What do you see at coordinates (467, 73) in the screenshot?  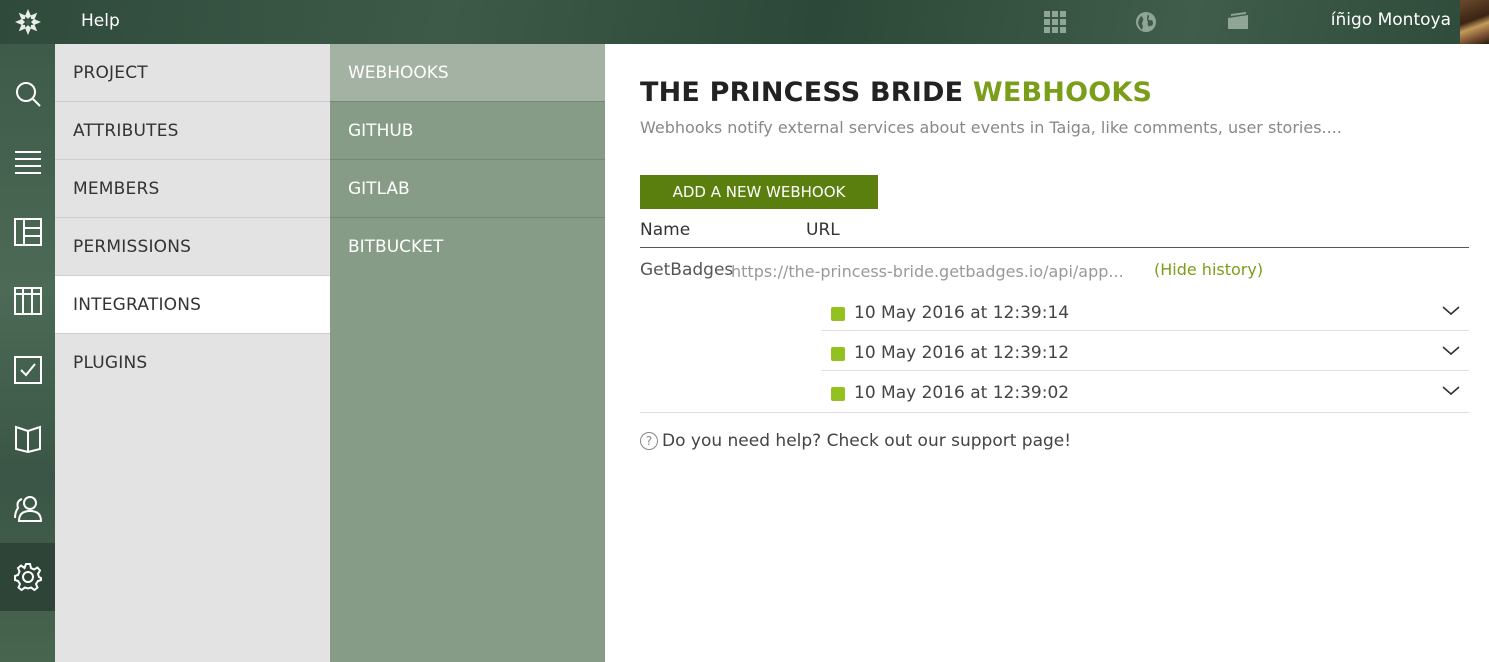 I see `integrations-menu-item-webhooks: WEBHOOKS` at bounding box center [467, 73].